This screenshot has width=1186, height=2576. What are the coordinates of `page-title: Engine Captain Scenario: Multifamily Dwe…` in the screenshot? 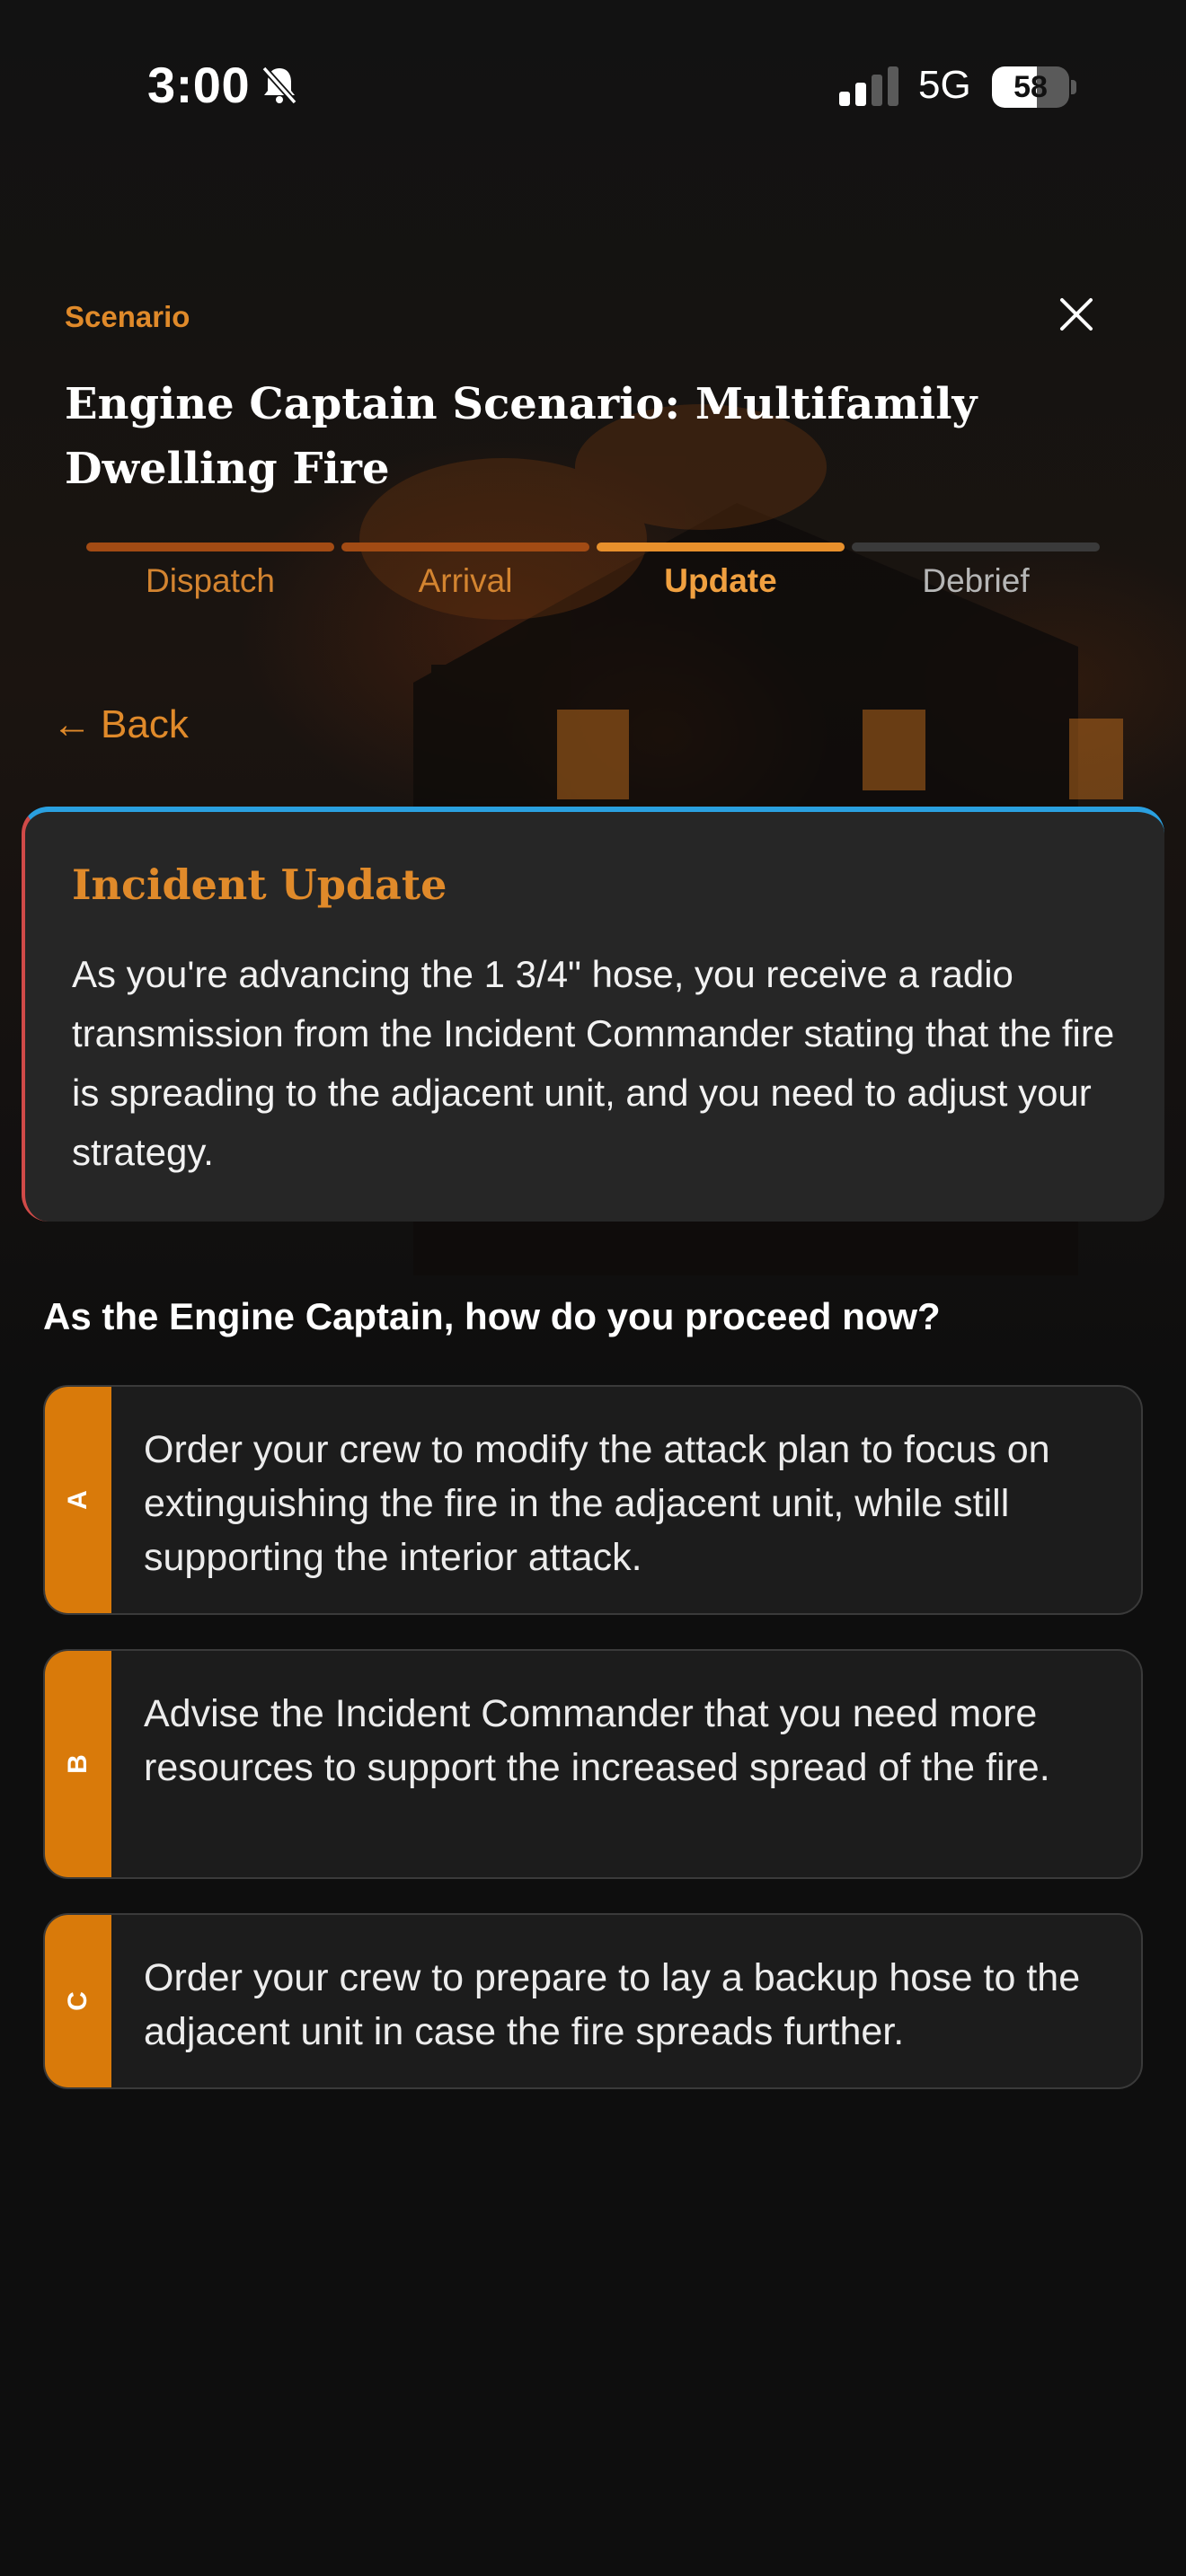 It's located at (521, 436).